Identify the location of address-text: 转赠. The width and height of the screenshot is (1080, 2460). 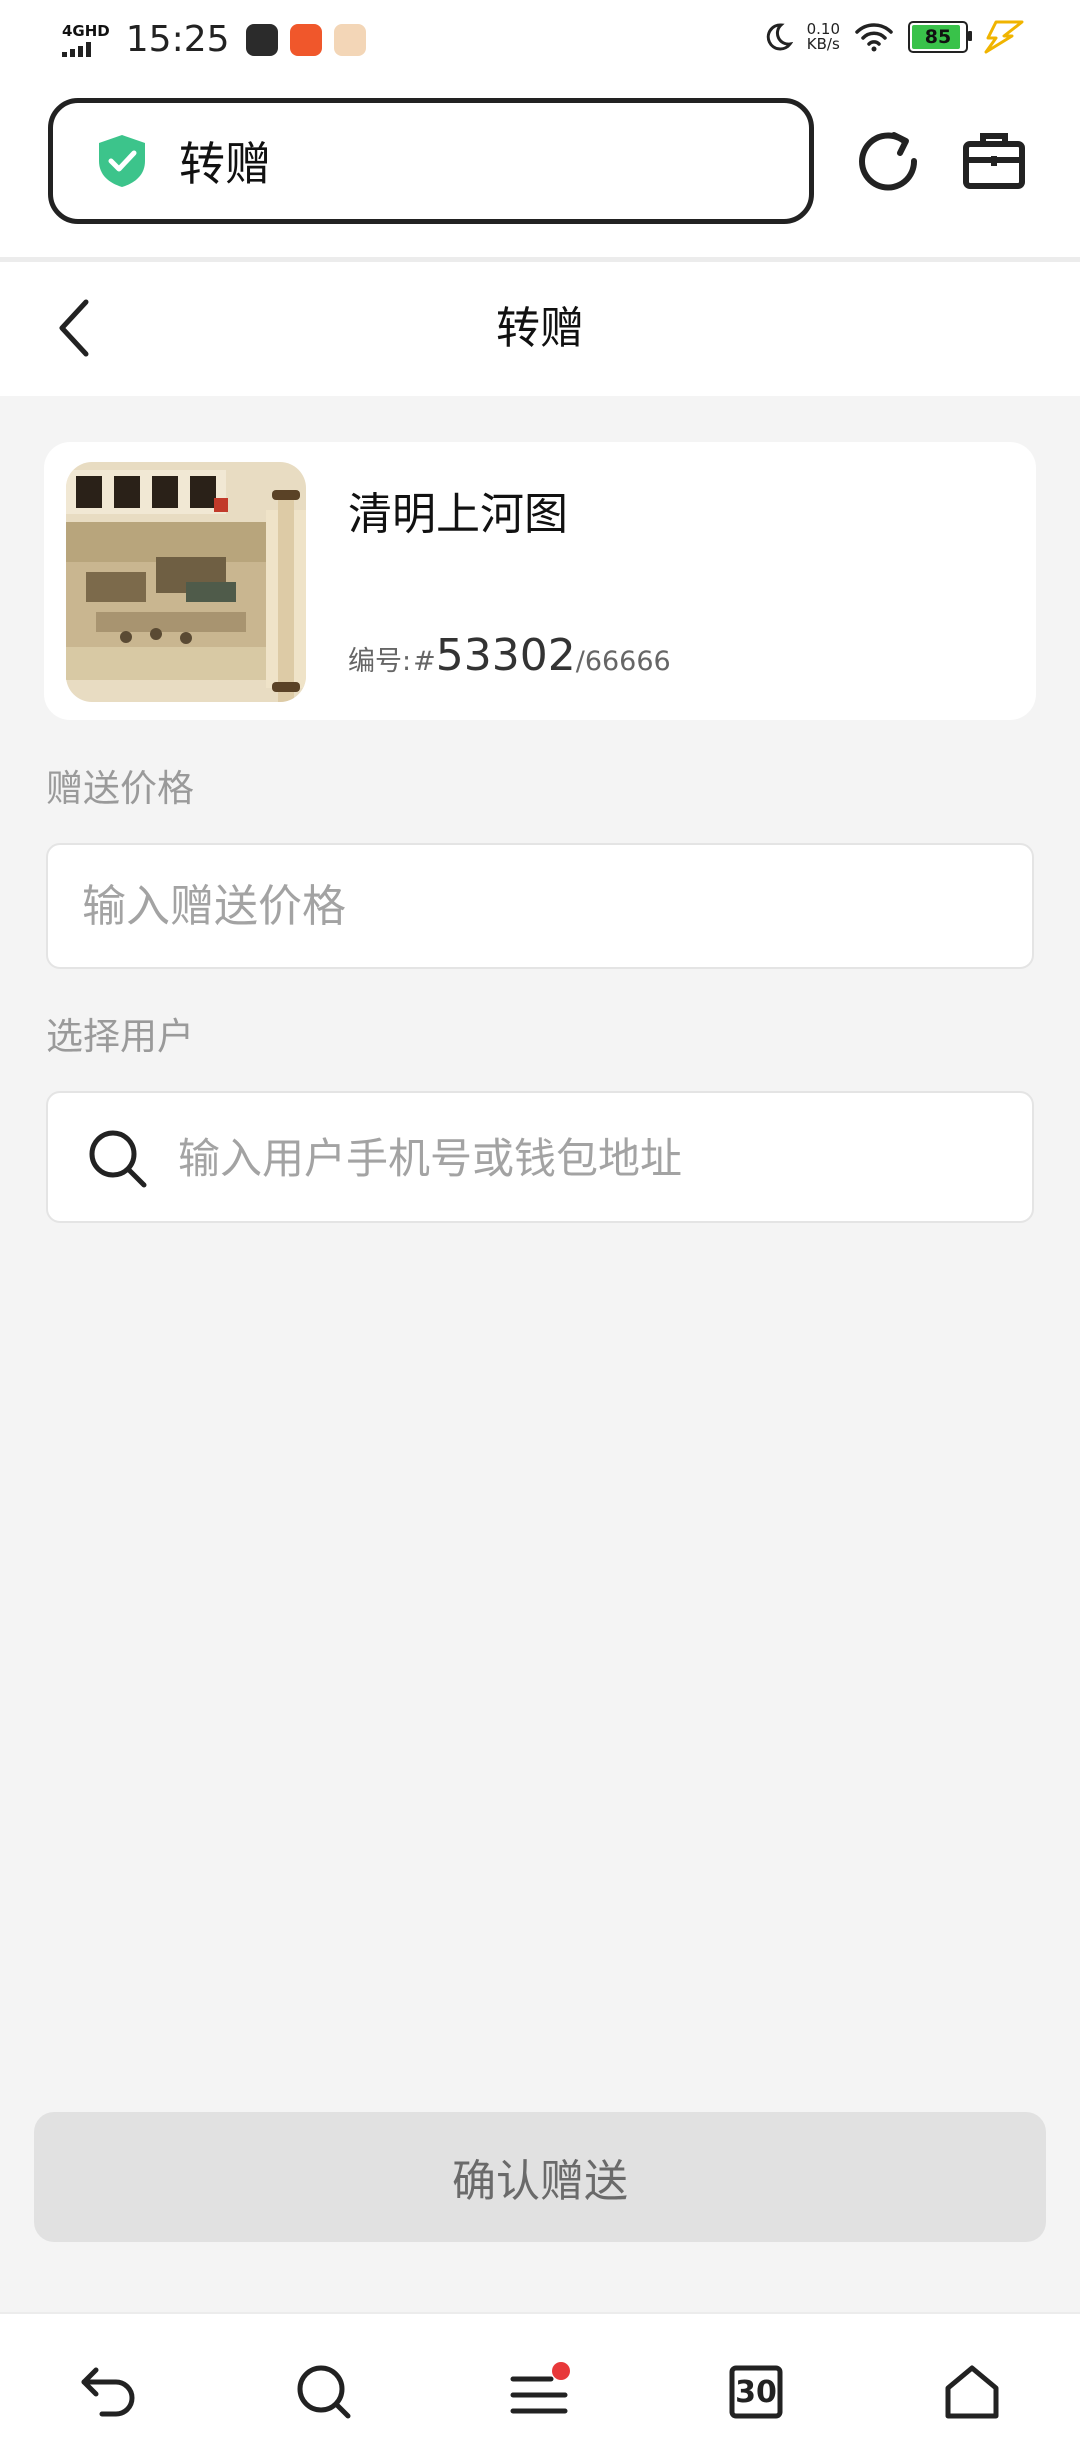
(225, 164).